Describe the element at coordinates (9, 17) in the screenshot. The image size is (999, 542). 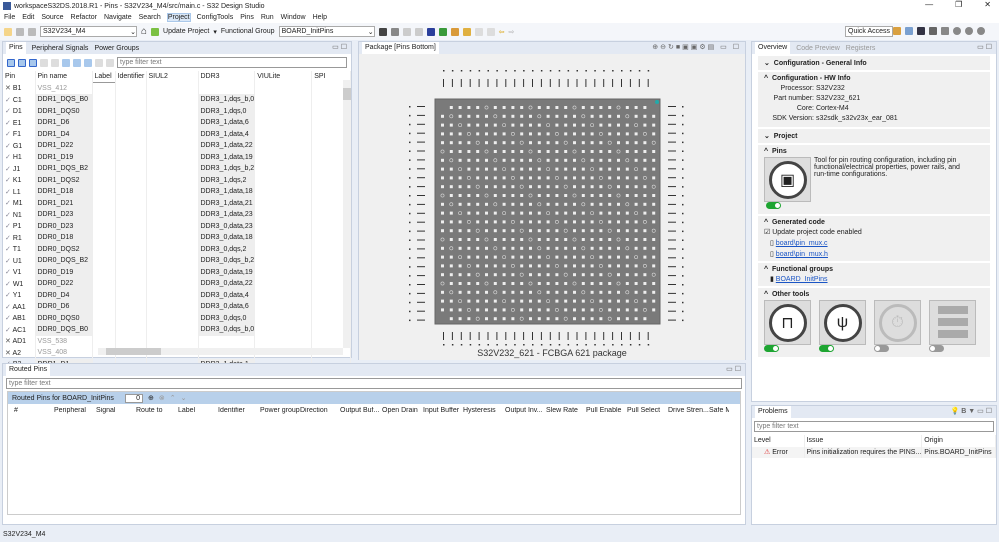
I see `menu-file: File` at that location.